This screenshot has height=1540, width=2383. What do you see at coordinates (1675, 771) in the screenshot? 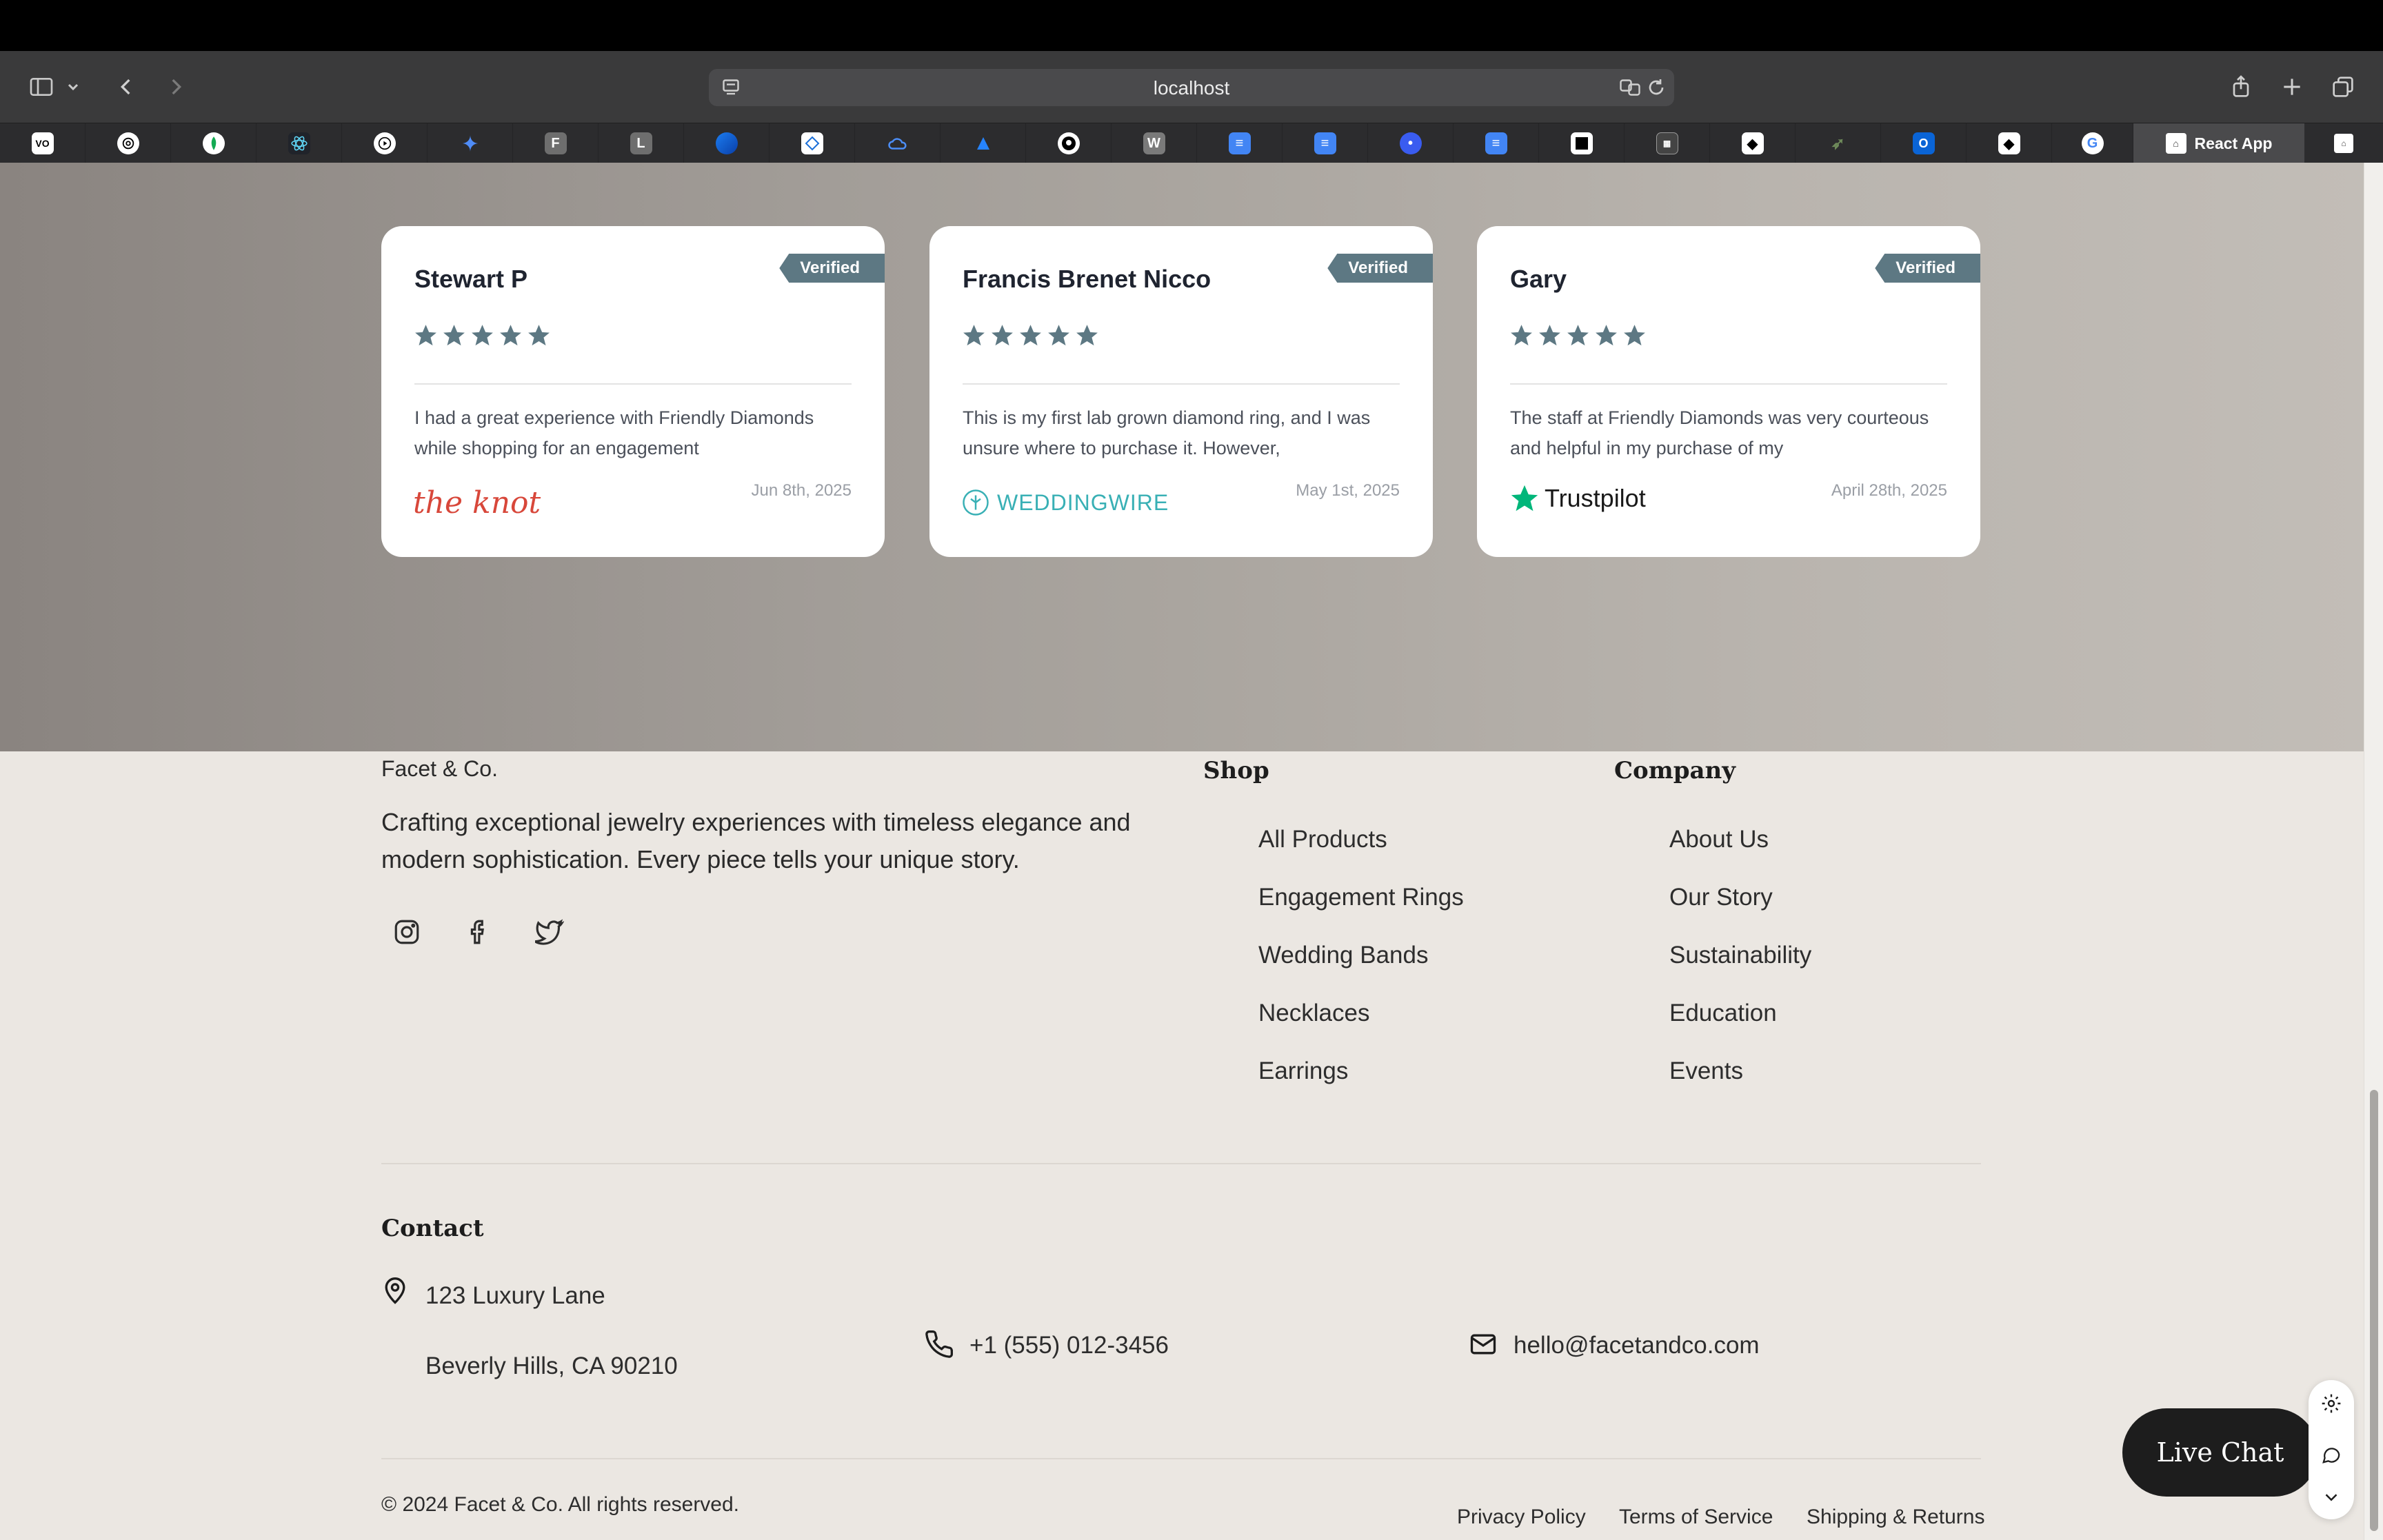
I see `company-heading: Company` at bounding box center [1675, 771].